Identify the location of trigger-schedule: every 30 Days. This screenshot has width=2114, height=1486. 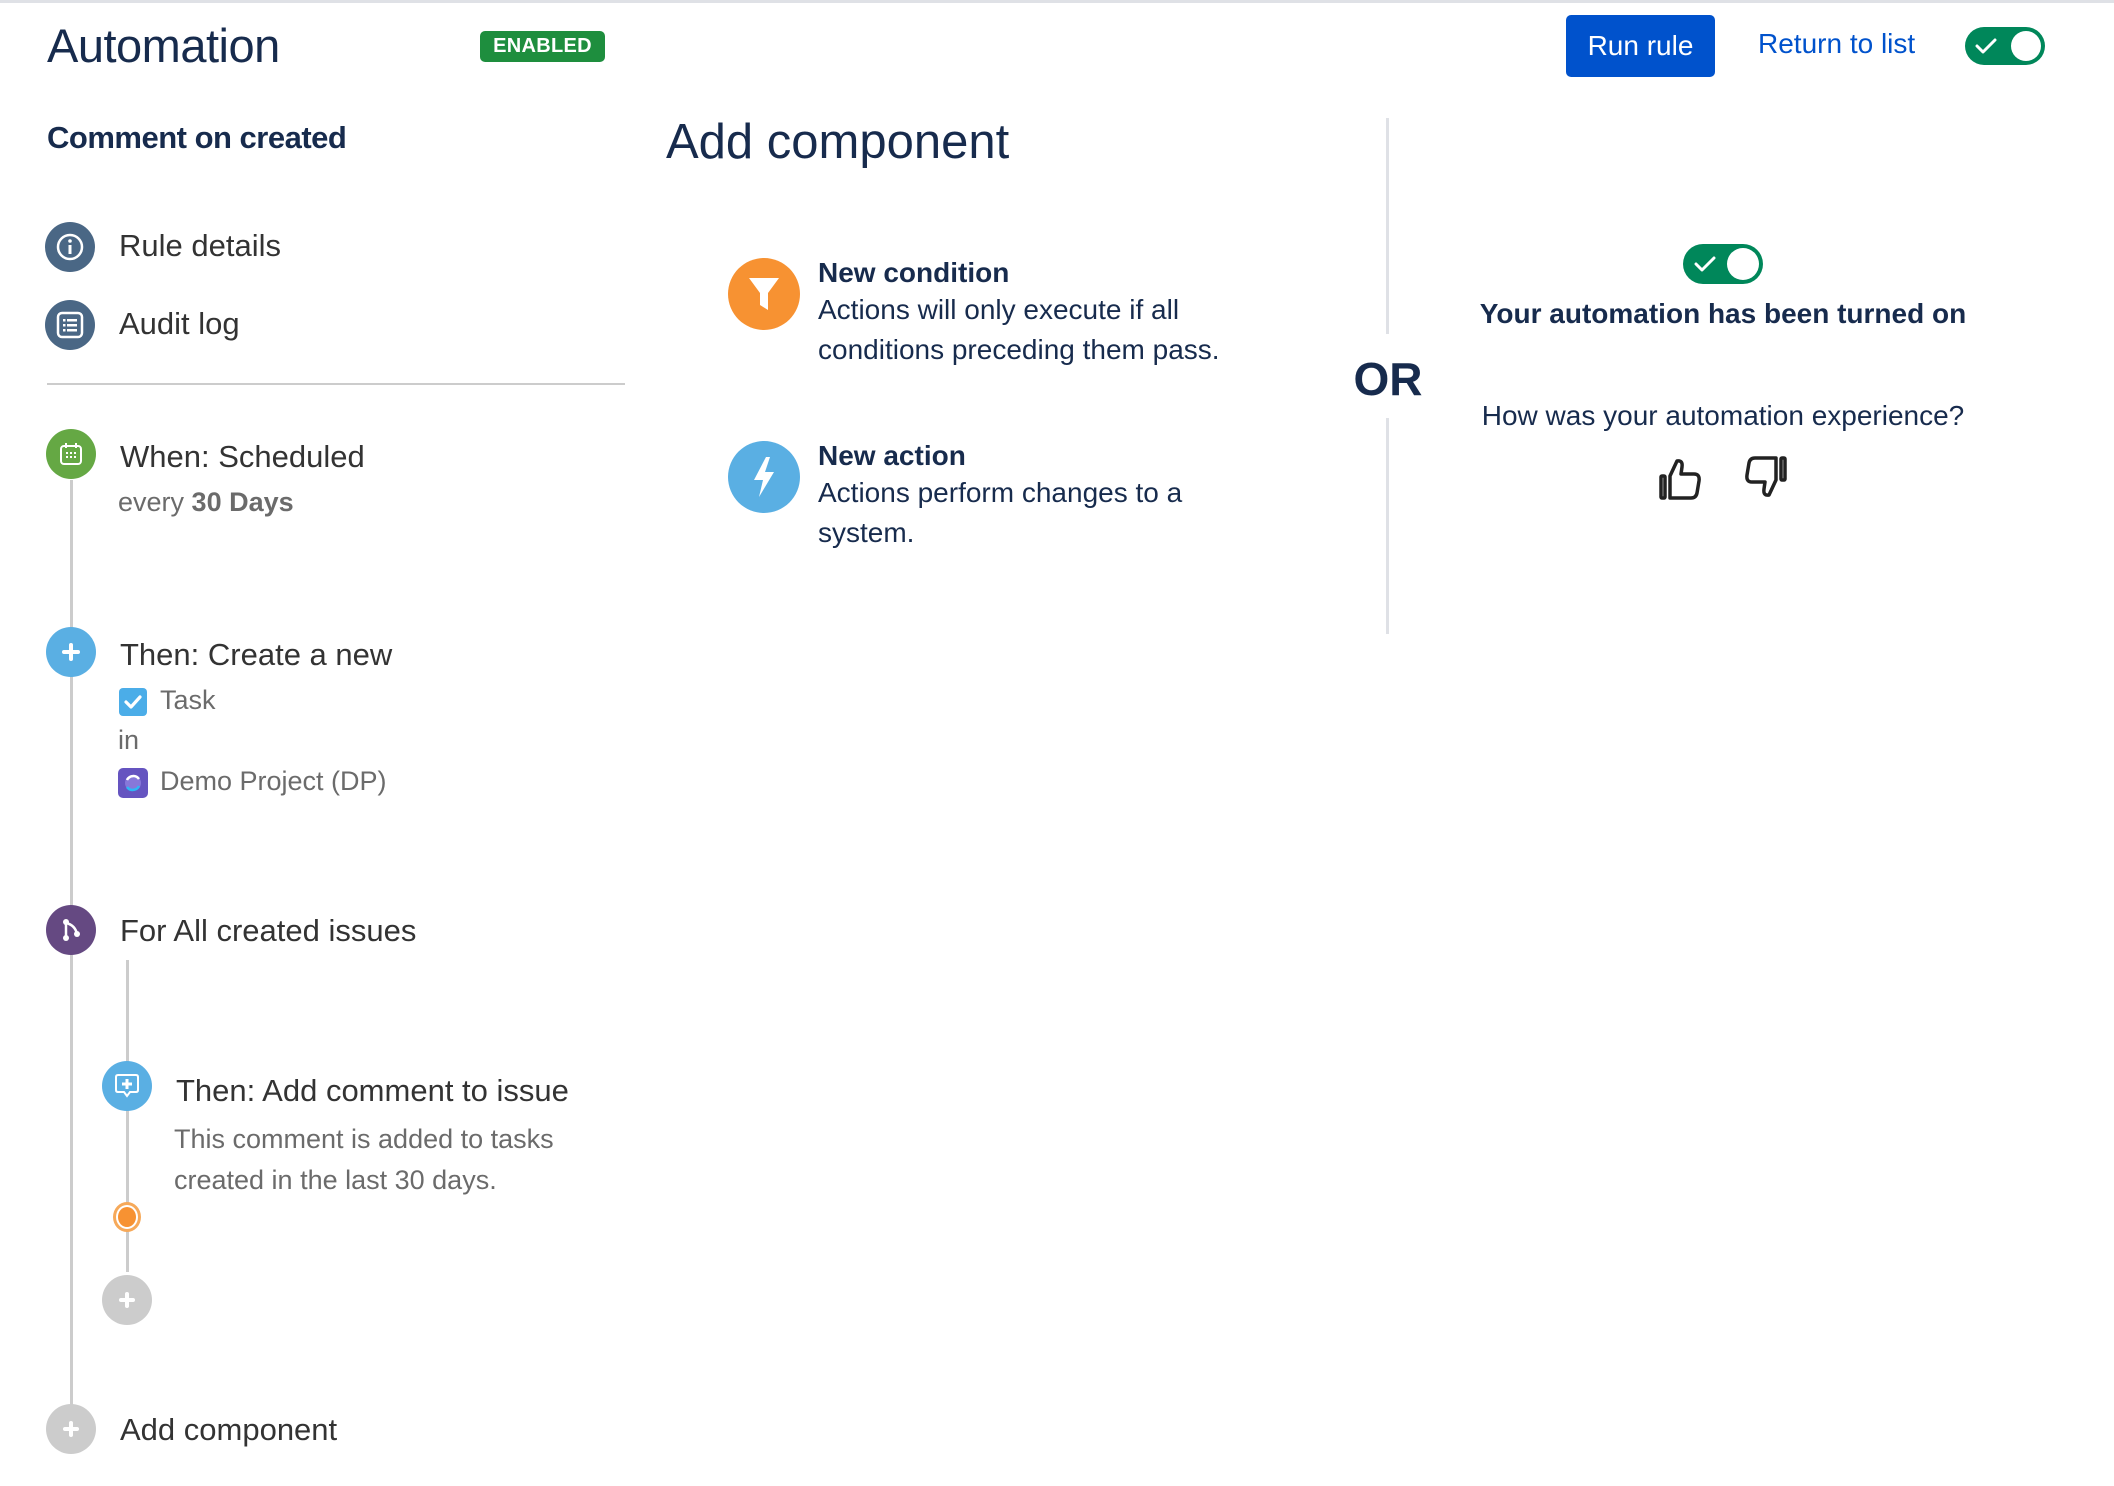
(206, 502).